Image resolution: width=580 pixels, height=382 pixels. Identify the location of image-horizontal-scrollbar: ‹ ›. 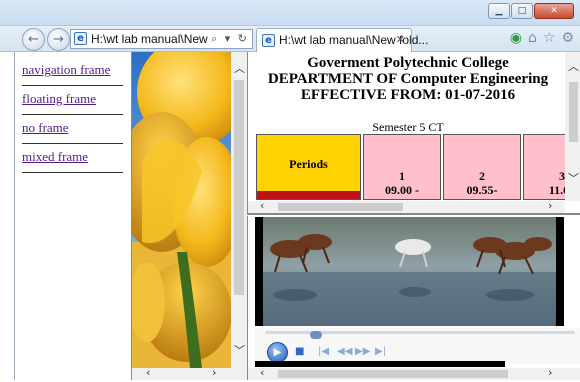
(189, 373).